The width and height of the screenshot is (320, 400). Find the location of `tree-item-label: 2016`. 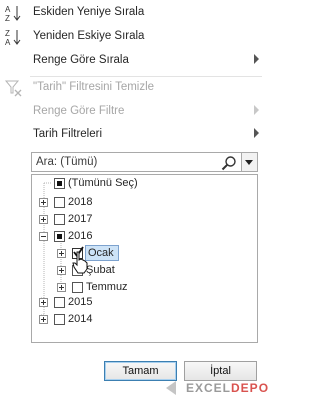

tree-item-label: 2016 is located at coordinates (80, 236).